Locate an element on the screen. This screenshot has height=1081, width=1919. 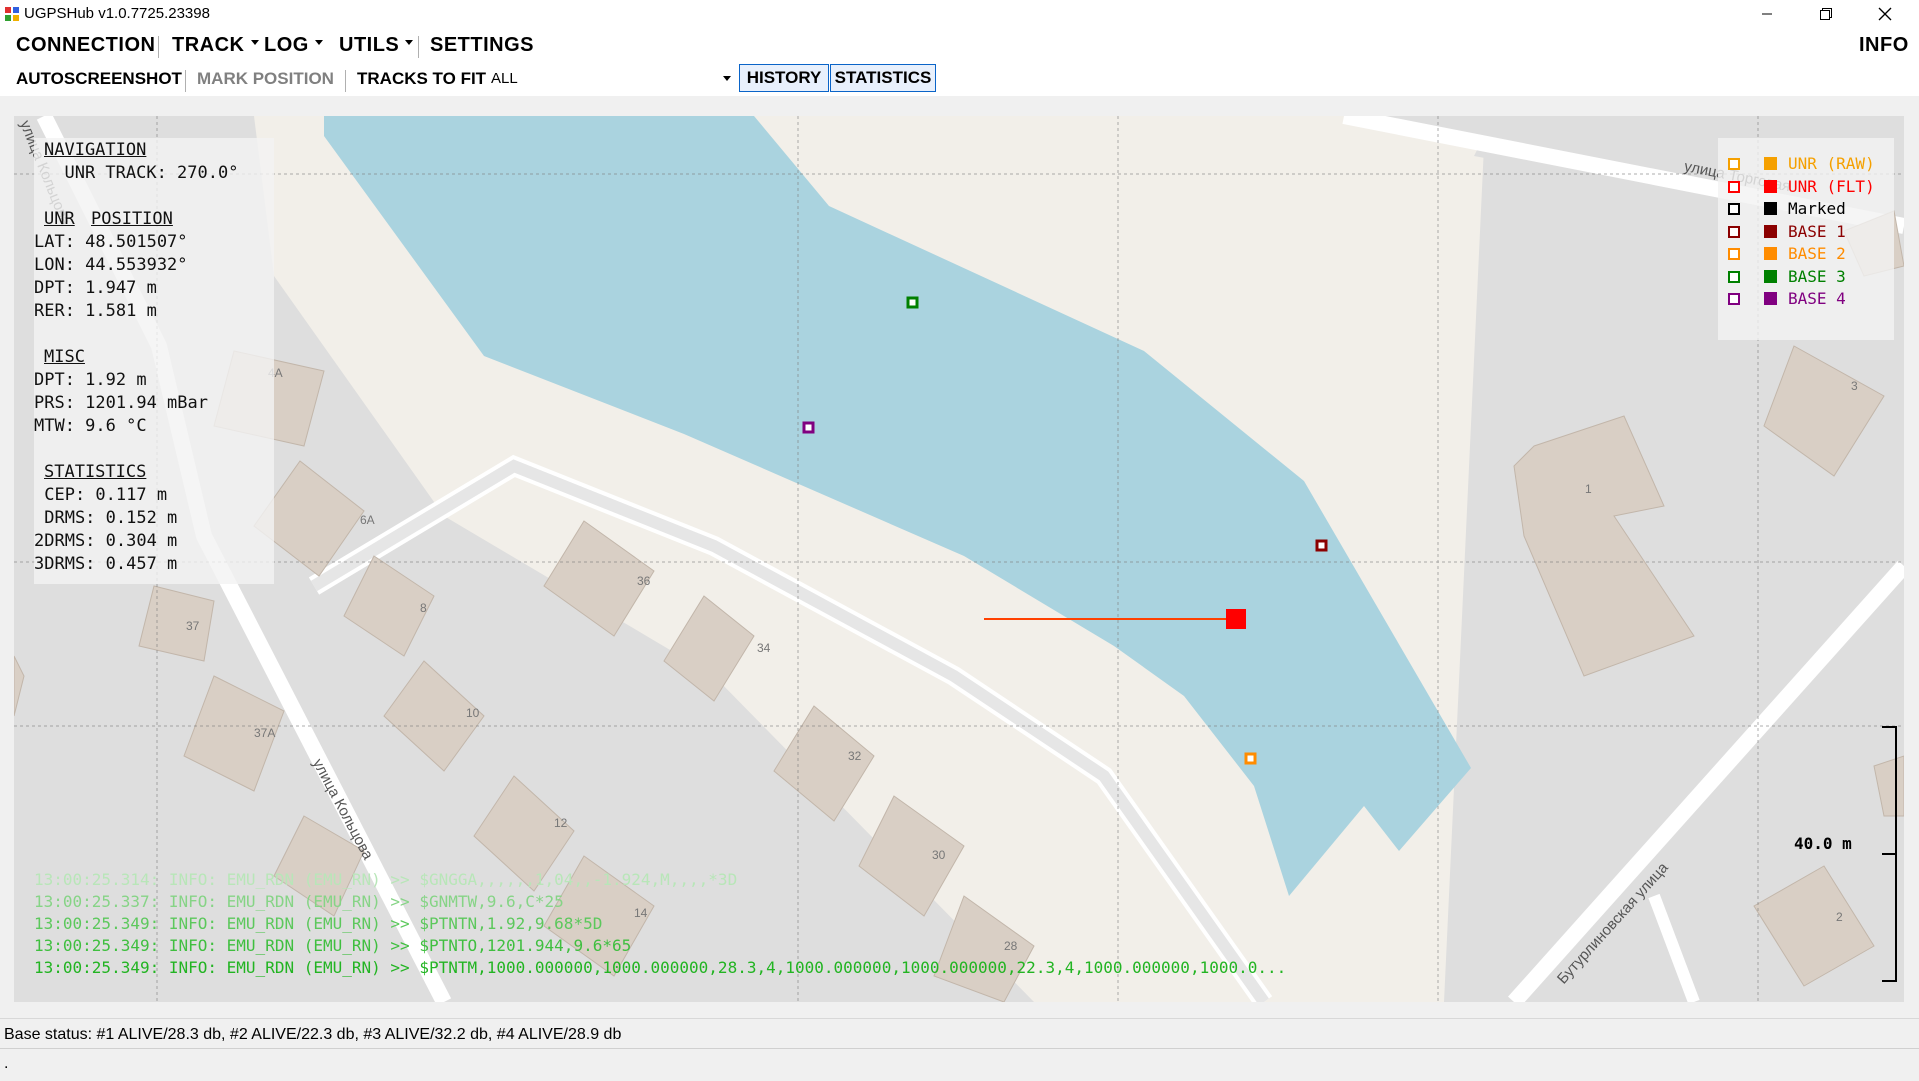
legend-label: BASE 2 is located at coordinates (1817, 253).